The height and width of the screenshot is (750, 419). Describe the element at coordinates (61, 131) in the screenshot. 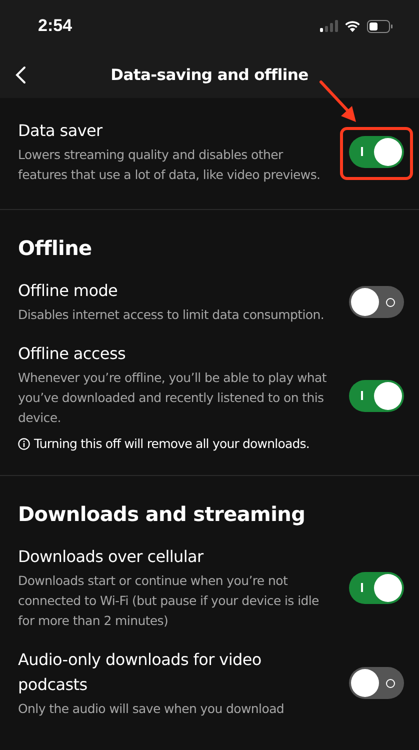

I see `setting-title: Data saver` at that location.